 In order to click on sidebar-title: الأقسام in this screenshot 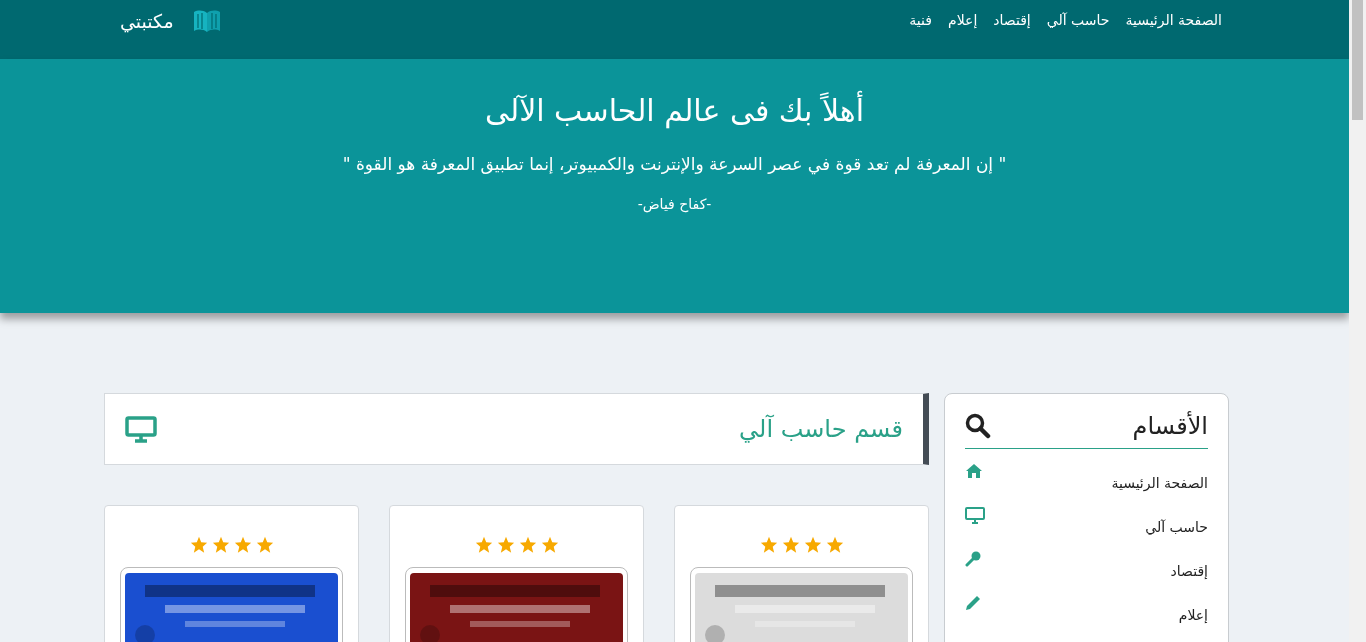, I will do `click(1170, 426)`.